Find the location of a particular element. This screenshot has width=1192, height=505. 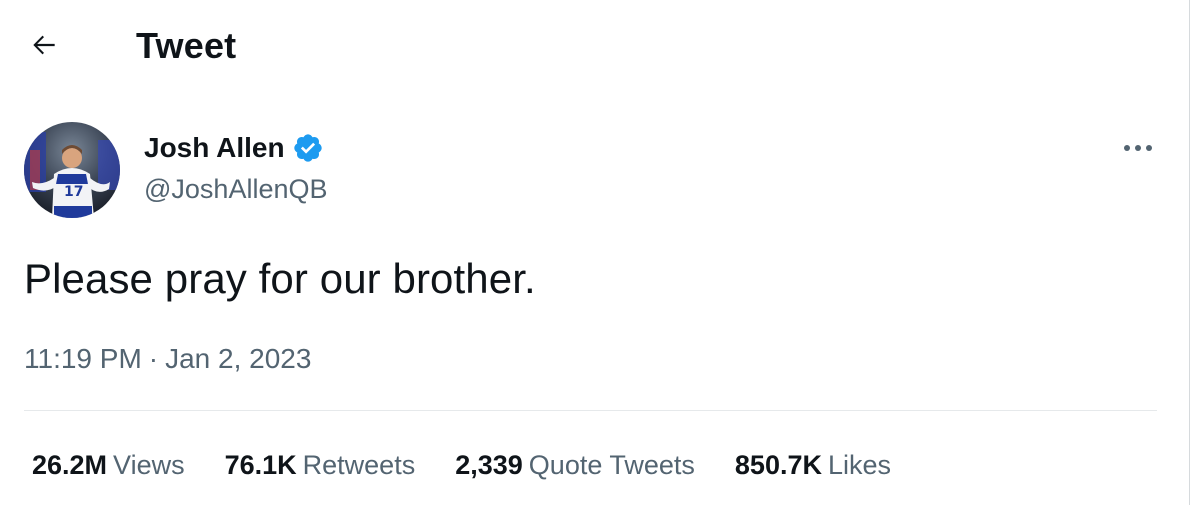

stat-retweets: 76.1K Retweets is located at coordinates (320, 465).